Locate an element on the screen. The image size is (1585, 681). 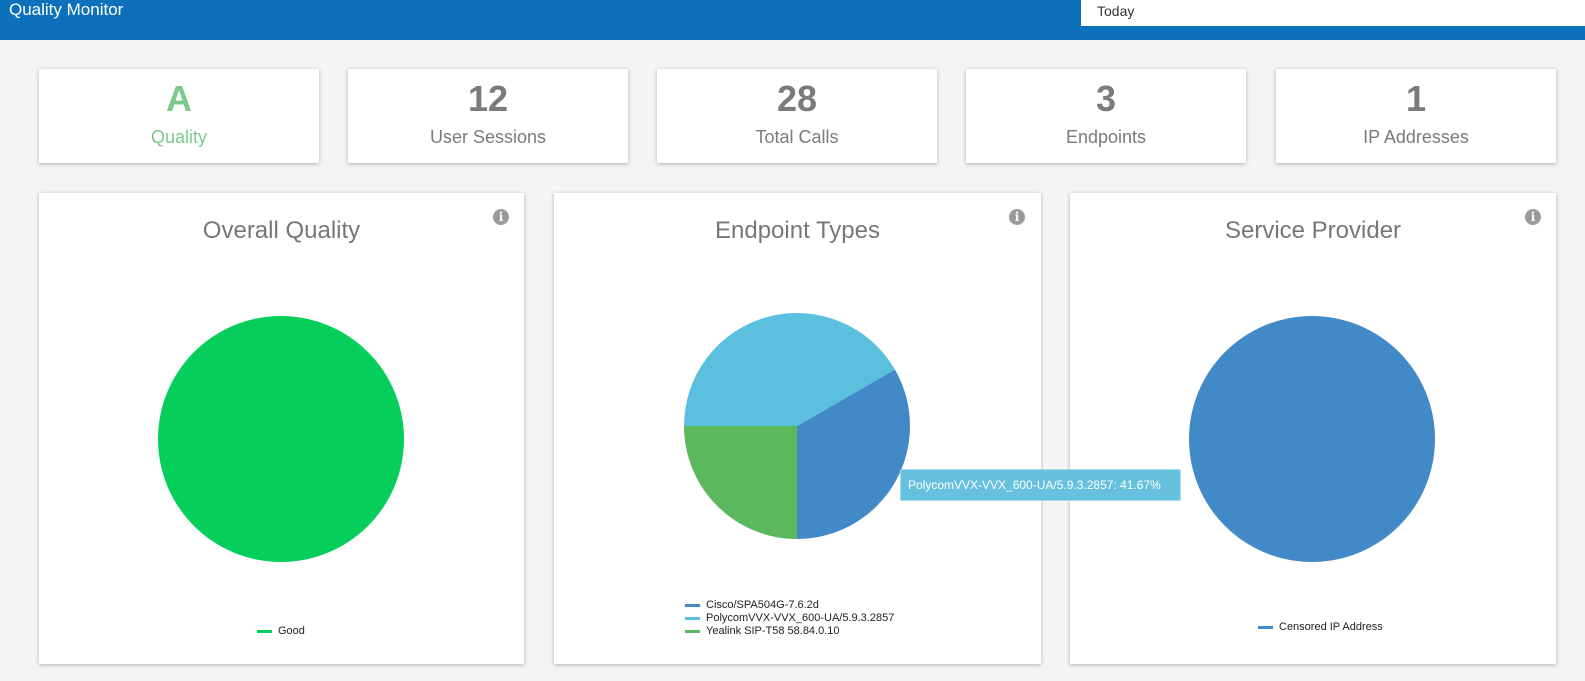
stat-card-user-sessions: 12 User Sessions is located at coordinates (488, 116).